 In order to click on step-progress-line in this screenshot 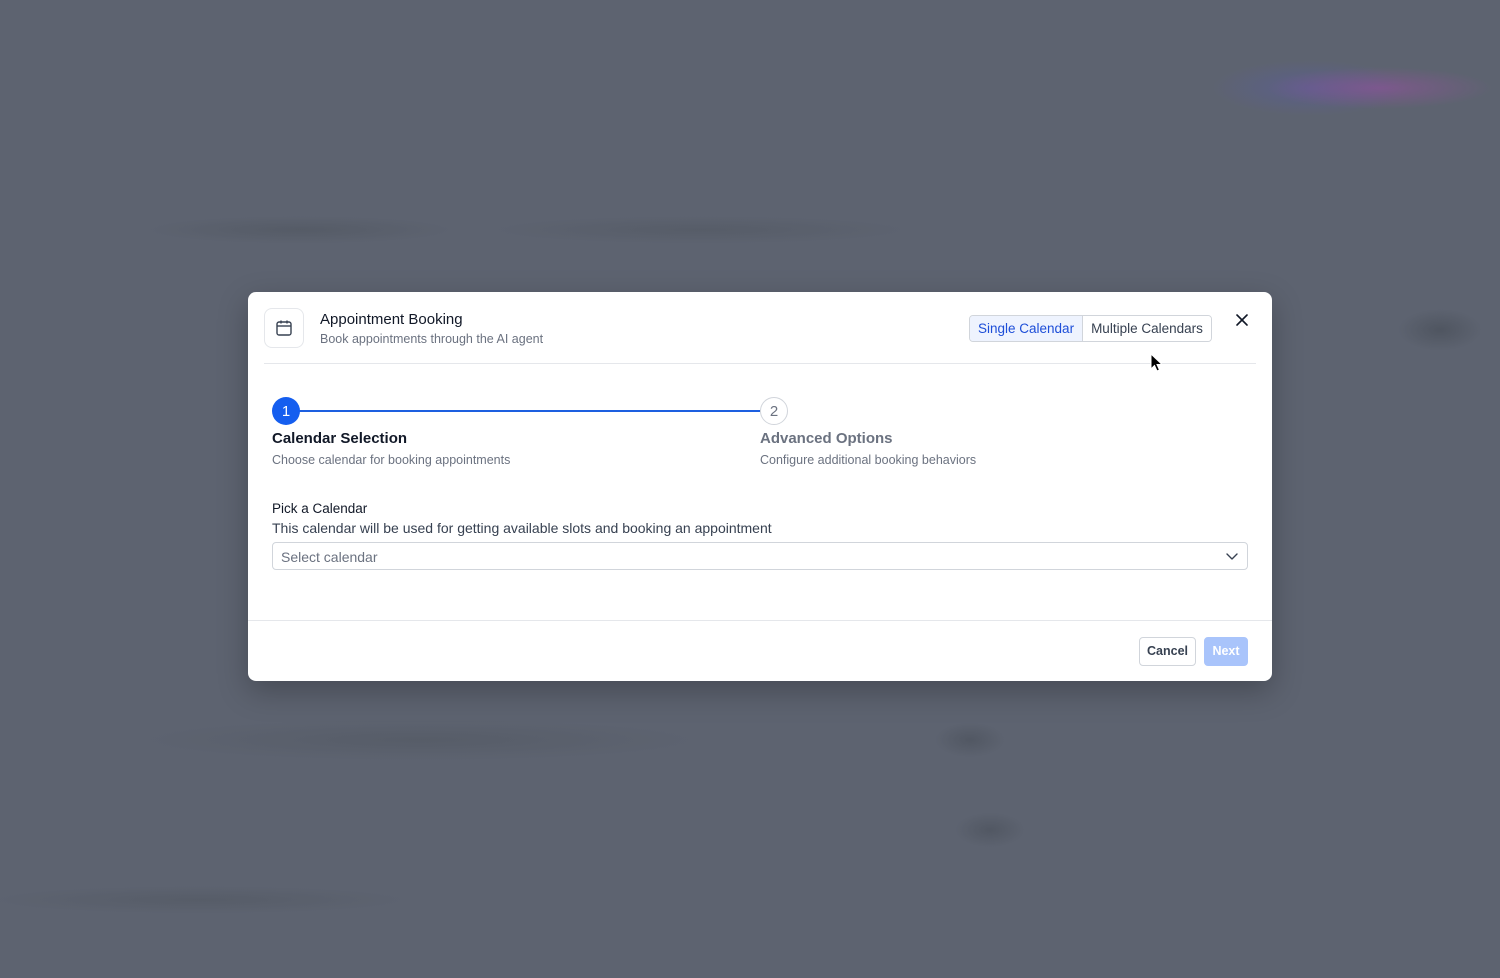, I will do `click(523, 411)`.